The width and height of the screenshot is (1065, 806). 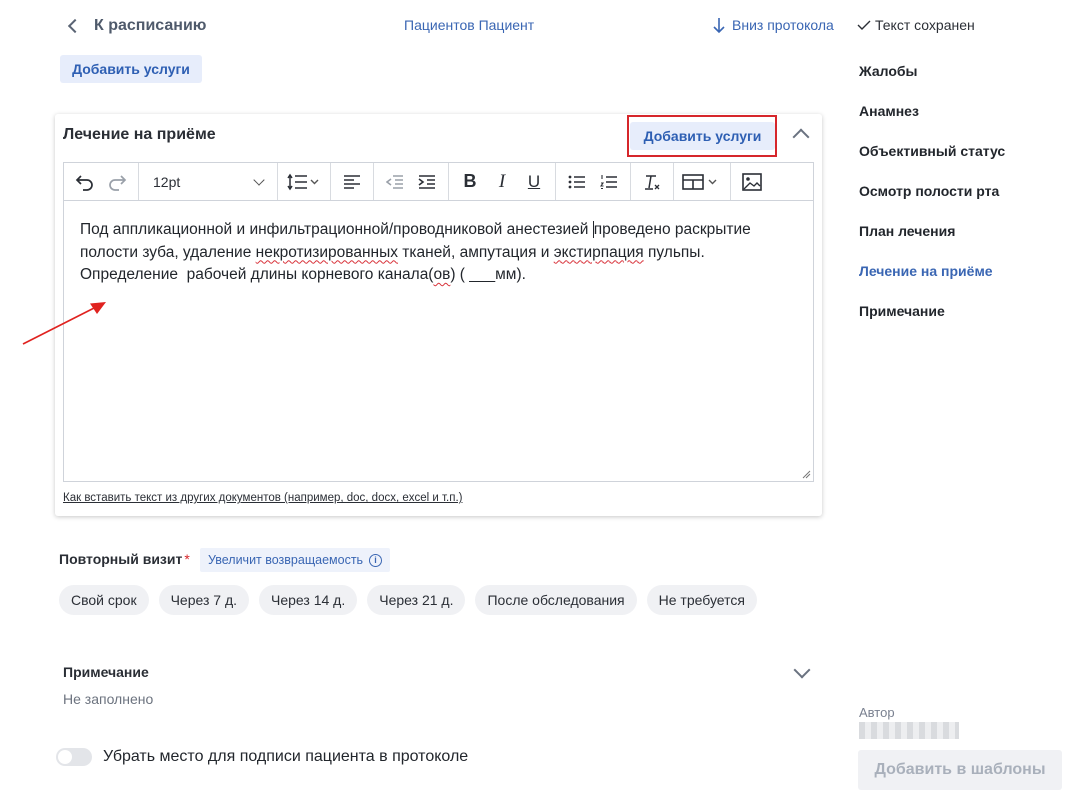 I want to click on spelling-error: экстирпация, so click(x=598, y=252).